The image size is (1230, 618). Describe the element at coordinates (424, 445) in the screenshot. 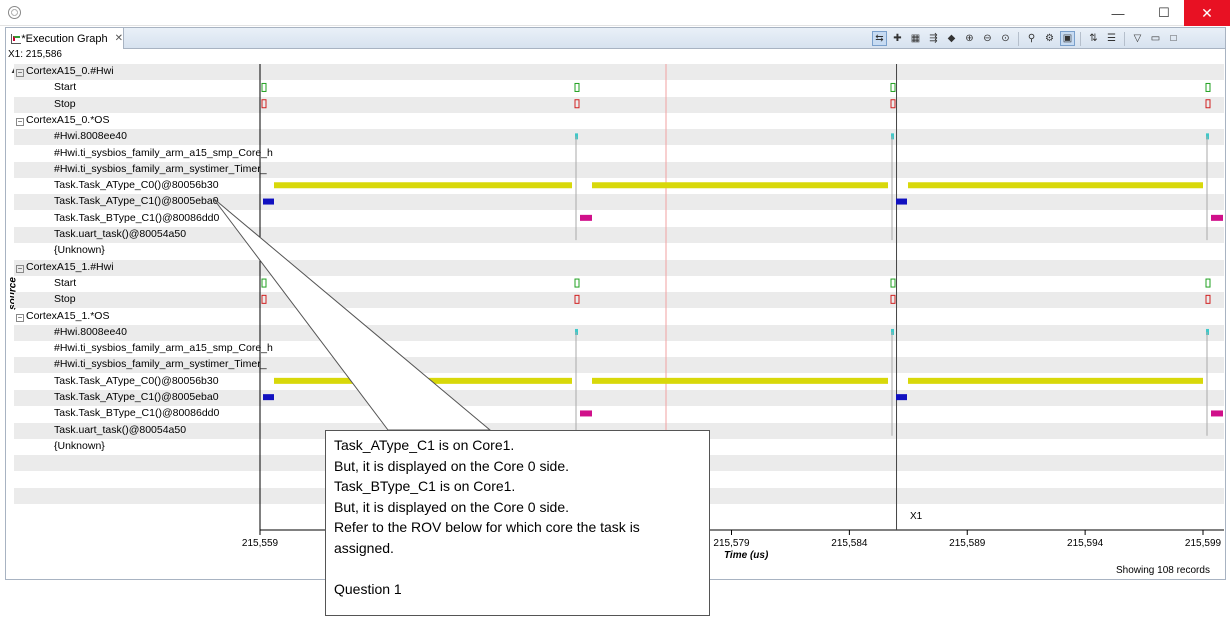

I see `callout-text-line: Task_AType_C1 is on Core1.` at that location.